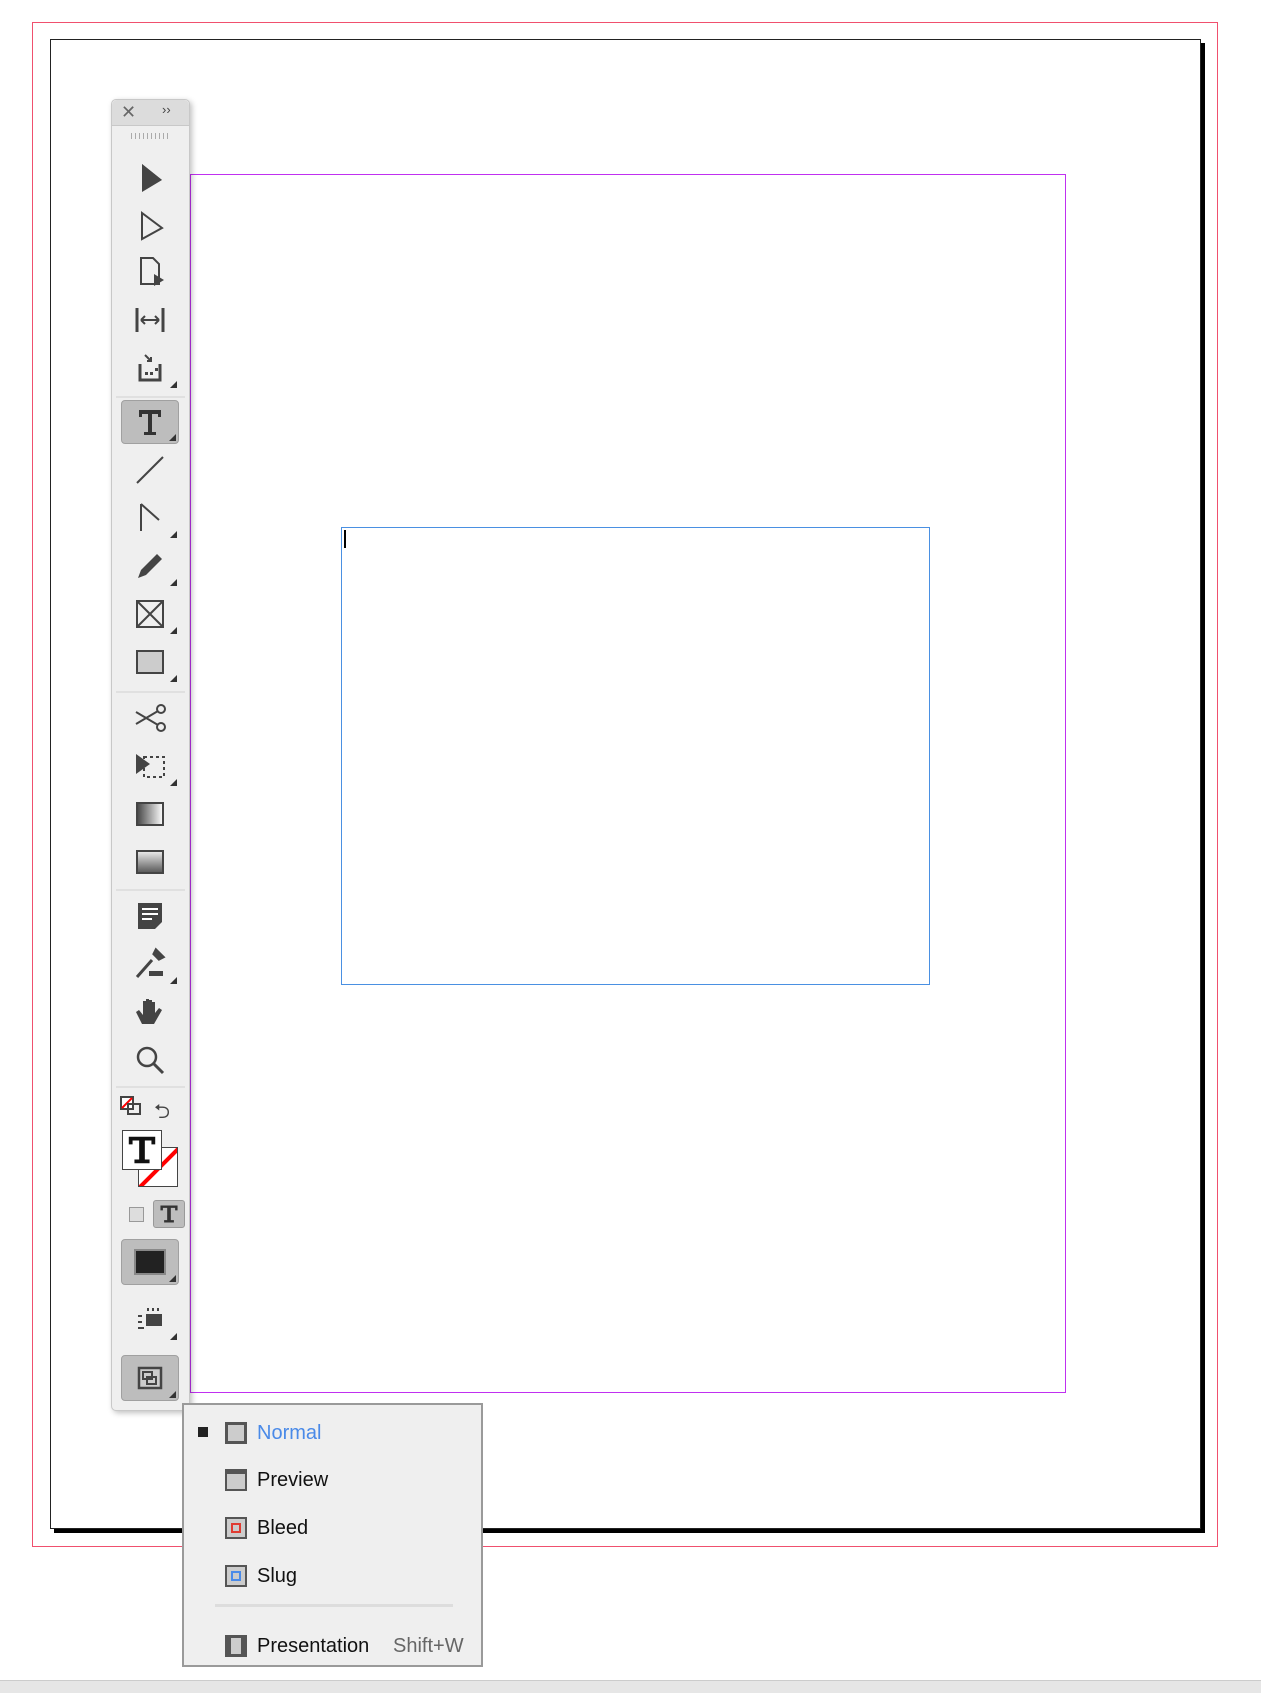 This screenshot has height=1693, width=1261. I want to click on checkmark-icon, so click(203, 1432).